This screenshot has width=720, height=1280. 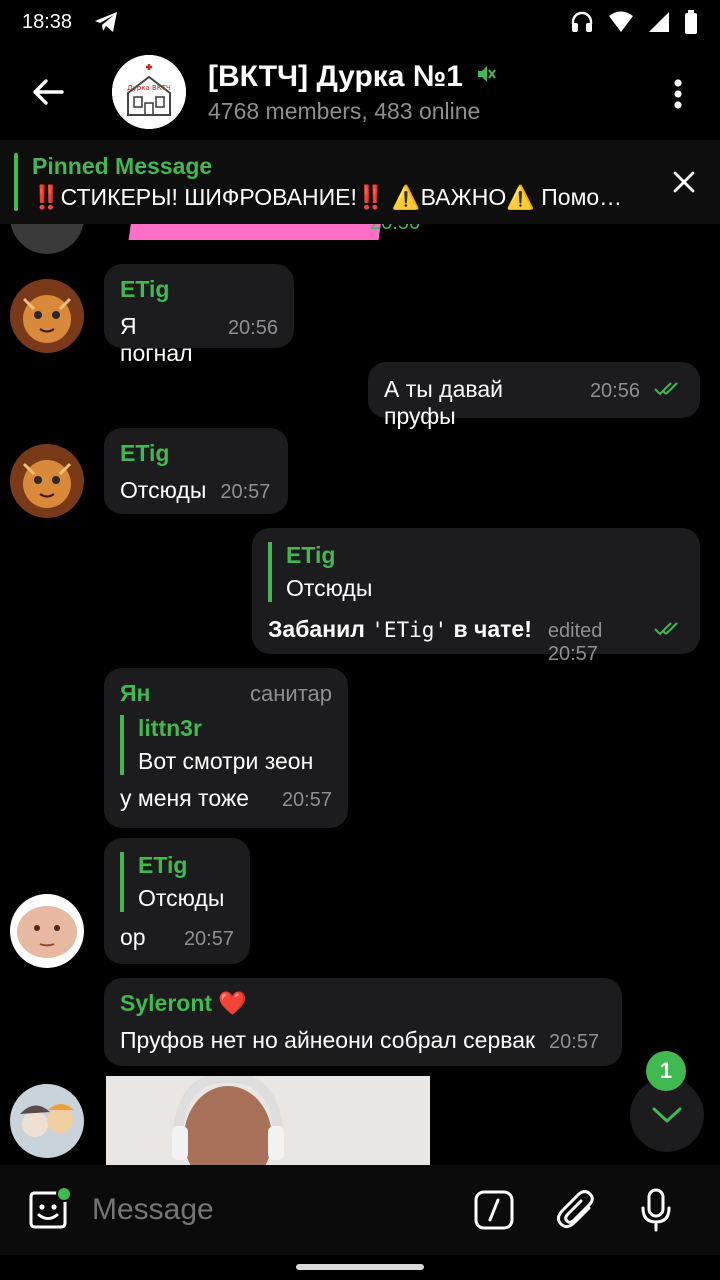 What do you see at coordinates (344, 110) in the screenshot?
I see `chat-subtitle: 4768 members, 483 online` at bounding box center [344, 110].